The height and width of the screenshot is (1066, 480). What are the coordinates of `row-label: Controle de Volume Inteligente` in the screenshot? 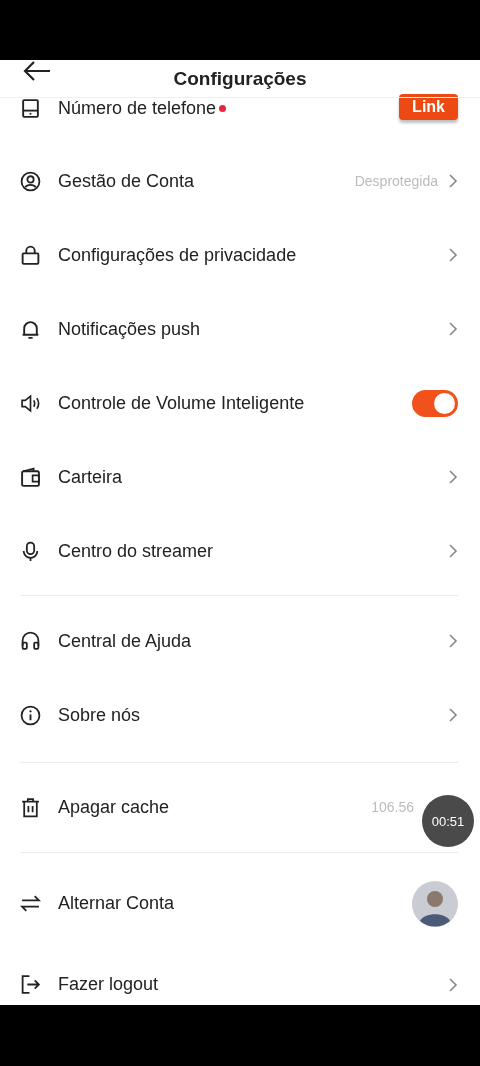 It's located at (181, 403).